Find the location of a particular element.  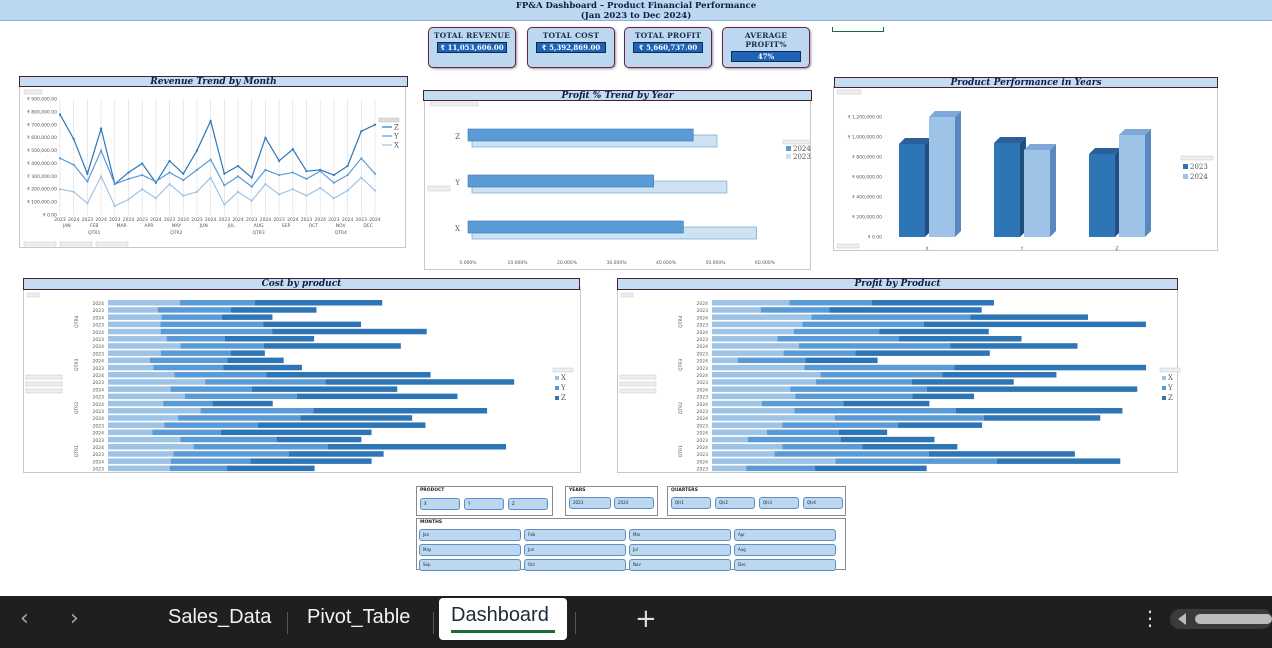

x-tick-quarter: QTR2 is located at coordinates (176, 233).